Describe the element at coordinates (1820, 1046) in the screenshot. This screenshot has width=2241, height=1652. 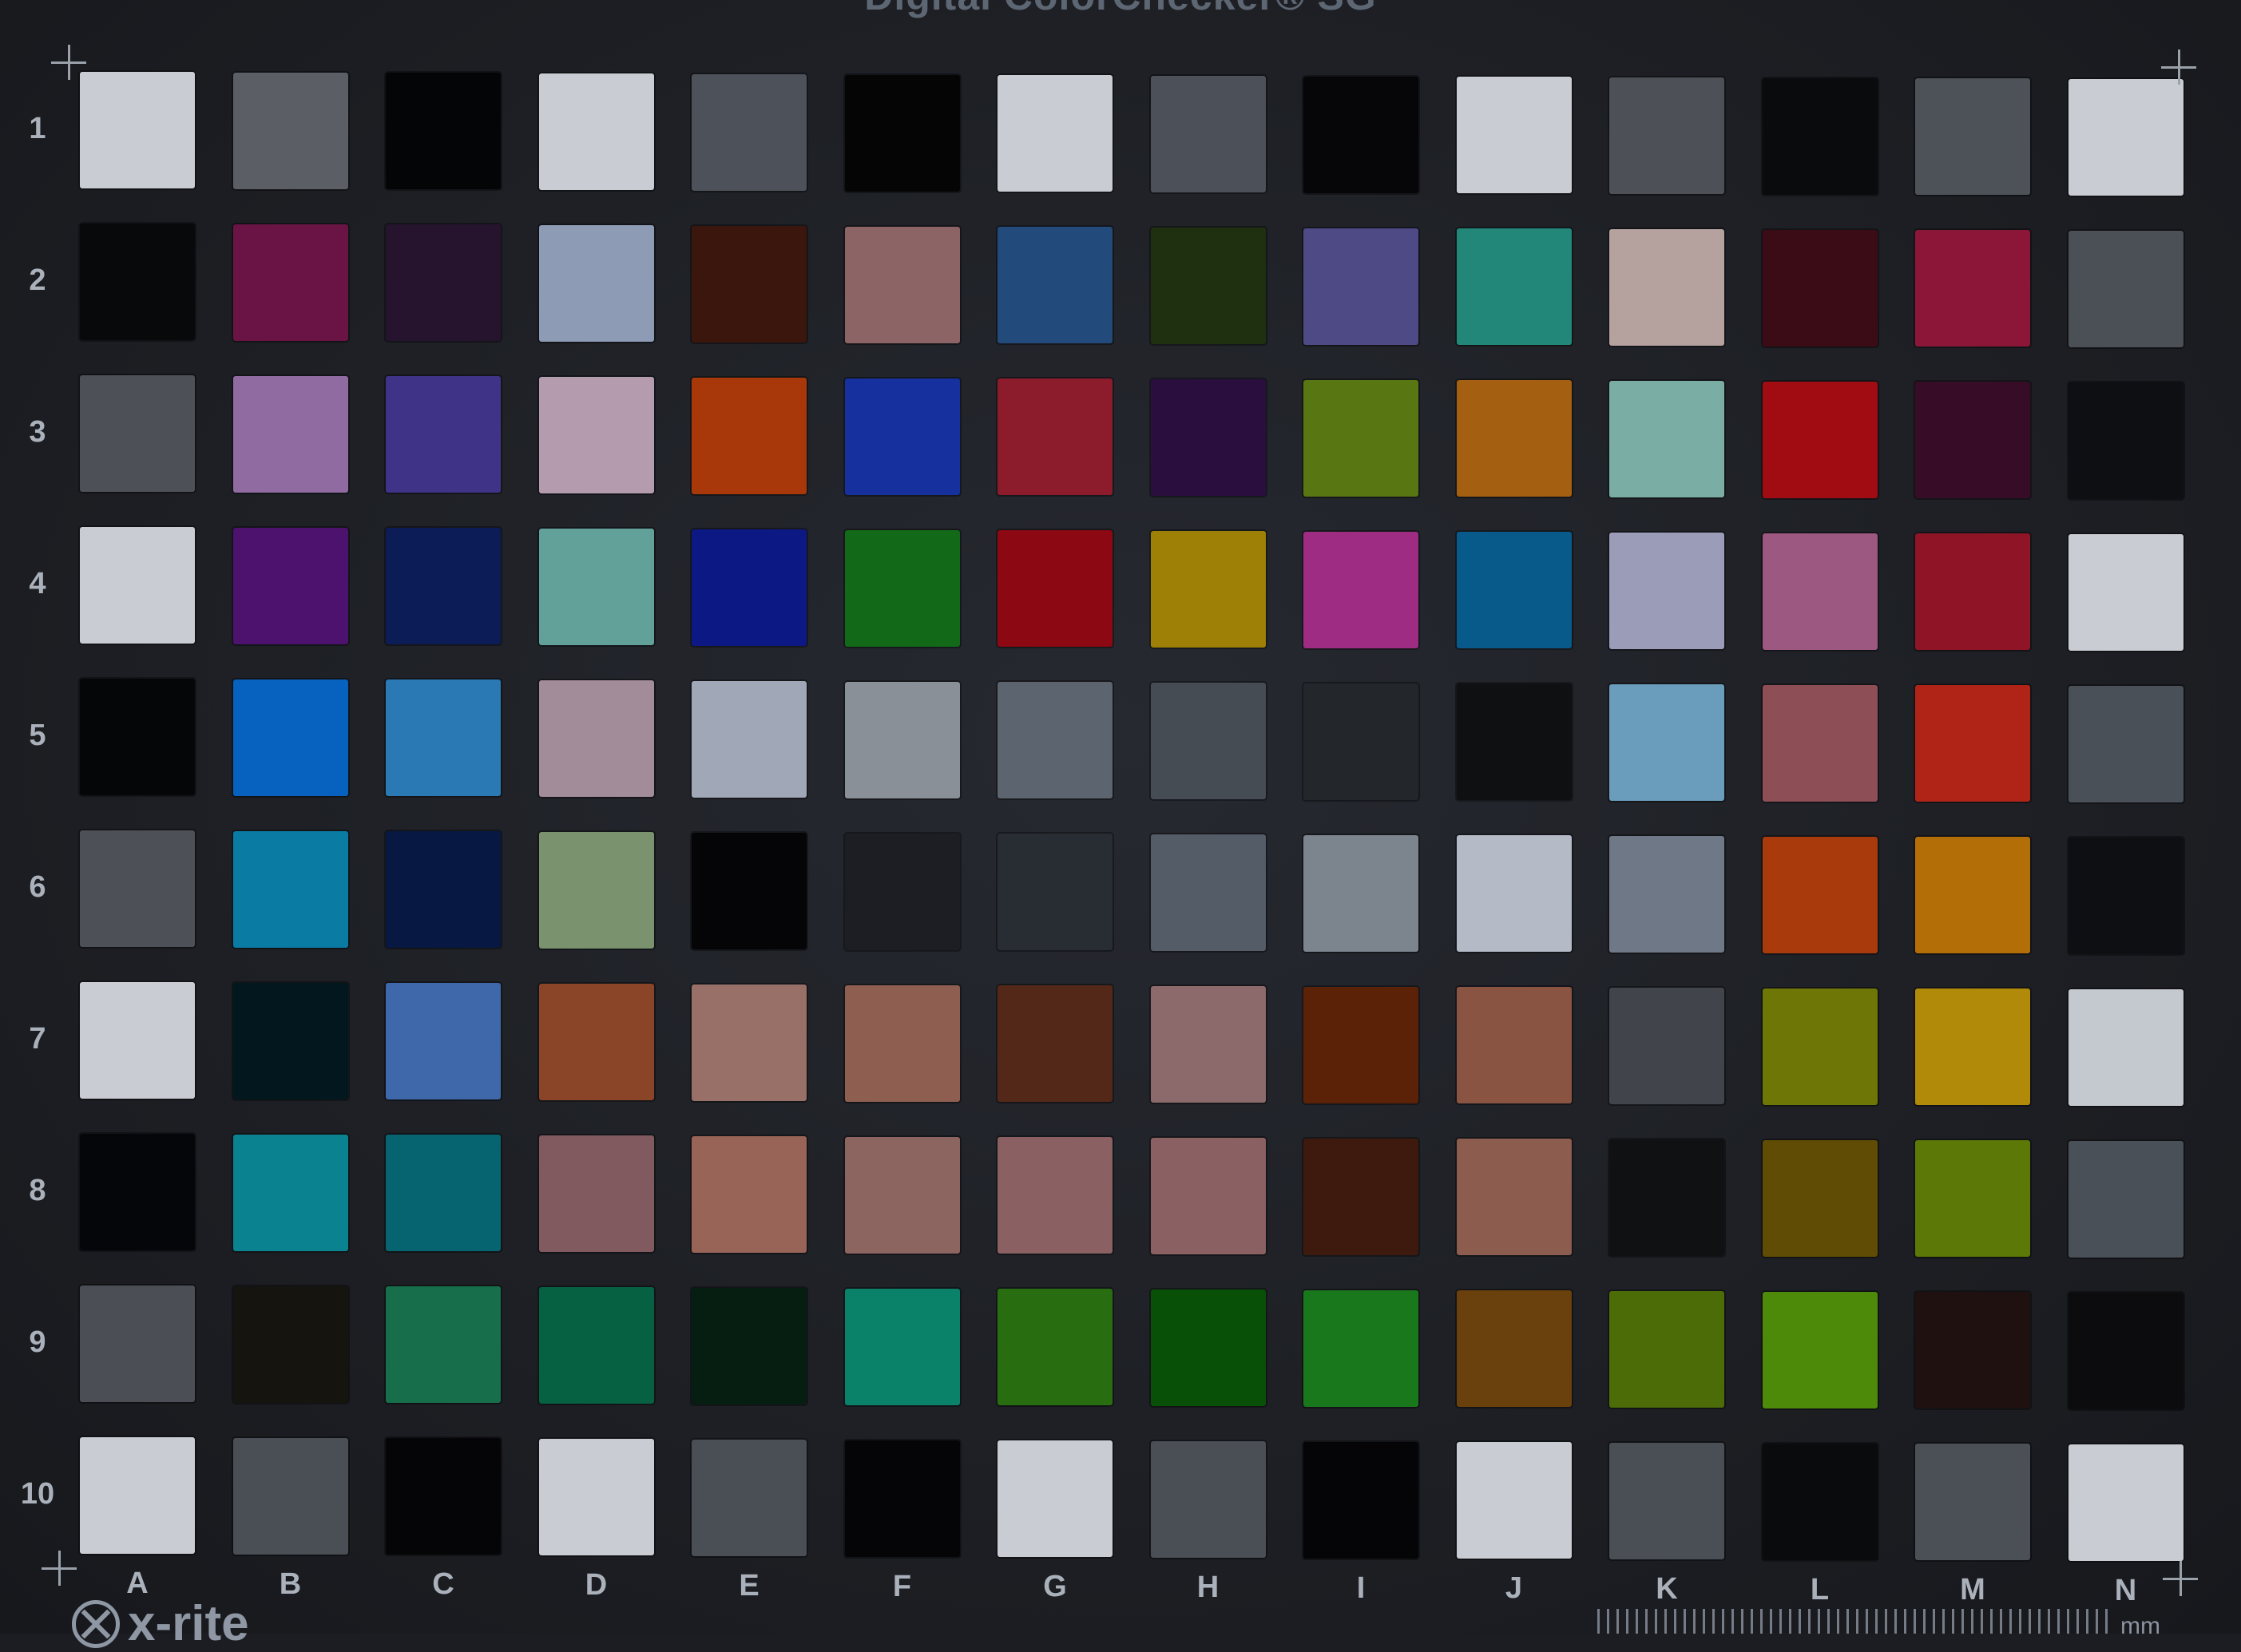
I see `color-patch-L7` at that location.